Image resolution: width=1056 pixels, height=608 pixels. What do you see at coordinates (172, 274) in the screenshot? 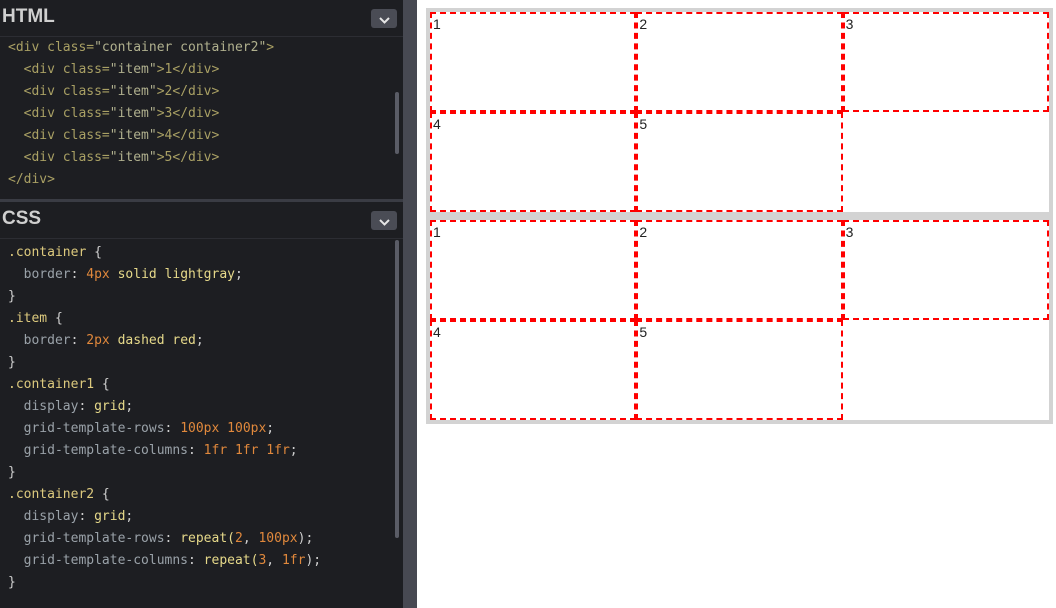
I see `code-token: solid lightgray` at bounding box center [172, 274].